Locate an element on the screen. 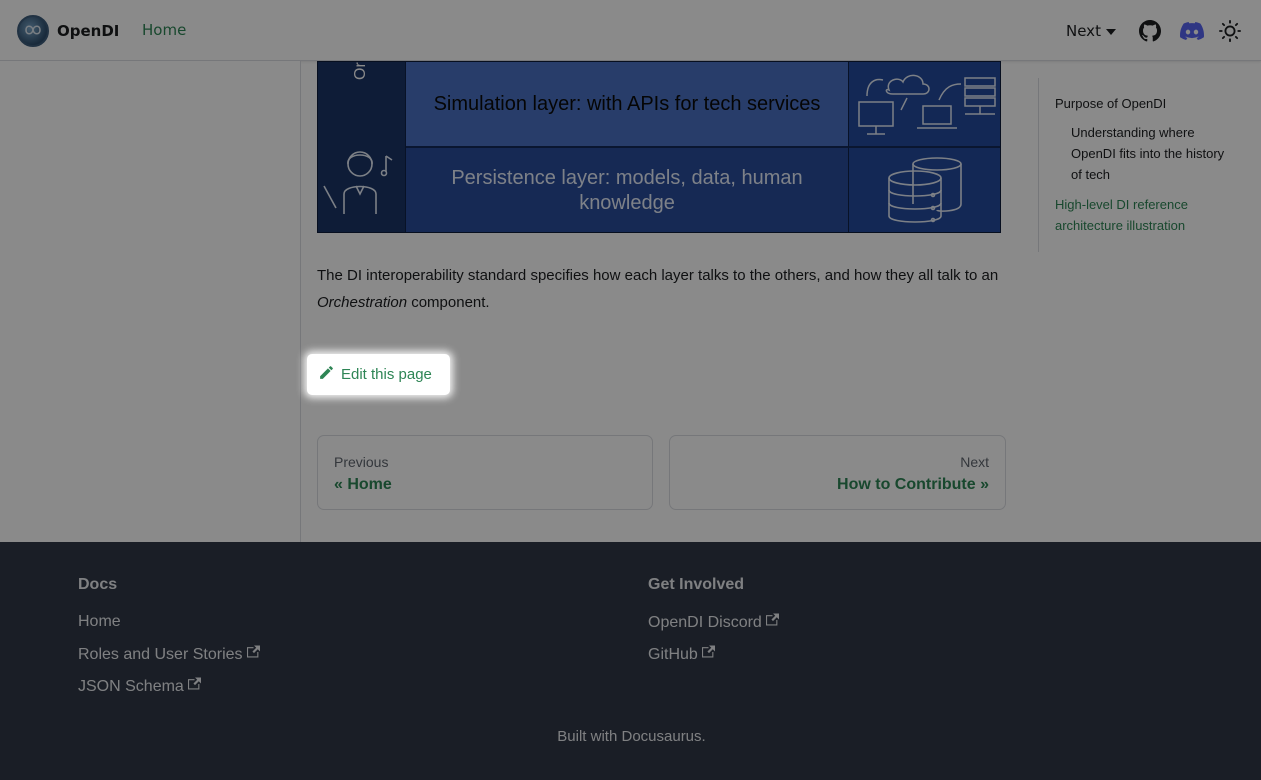 The width and height of the screenshot is (1261, 780). github-icon is located at coordinates (1150, 33).